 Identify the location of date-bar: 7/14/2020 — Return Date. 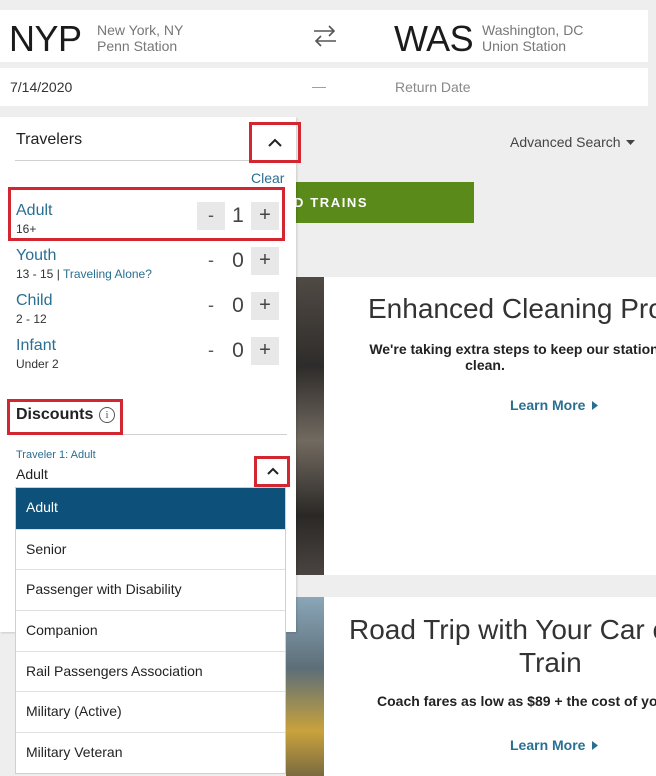
(324, 87).